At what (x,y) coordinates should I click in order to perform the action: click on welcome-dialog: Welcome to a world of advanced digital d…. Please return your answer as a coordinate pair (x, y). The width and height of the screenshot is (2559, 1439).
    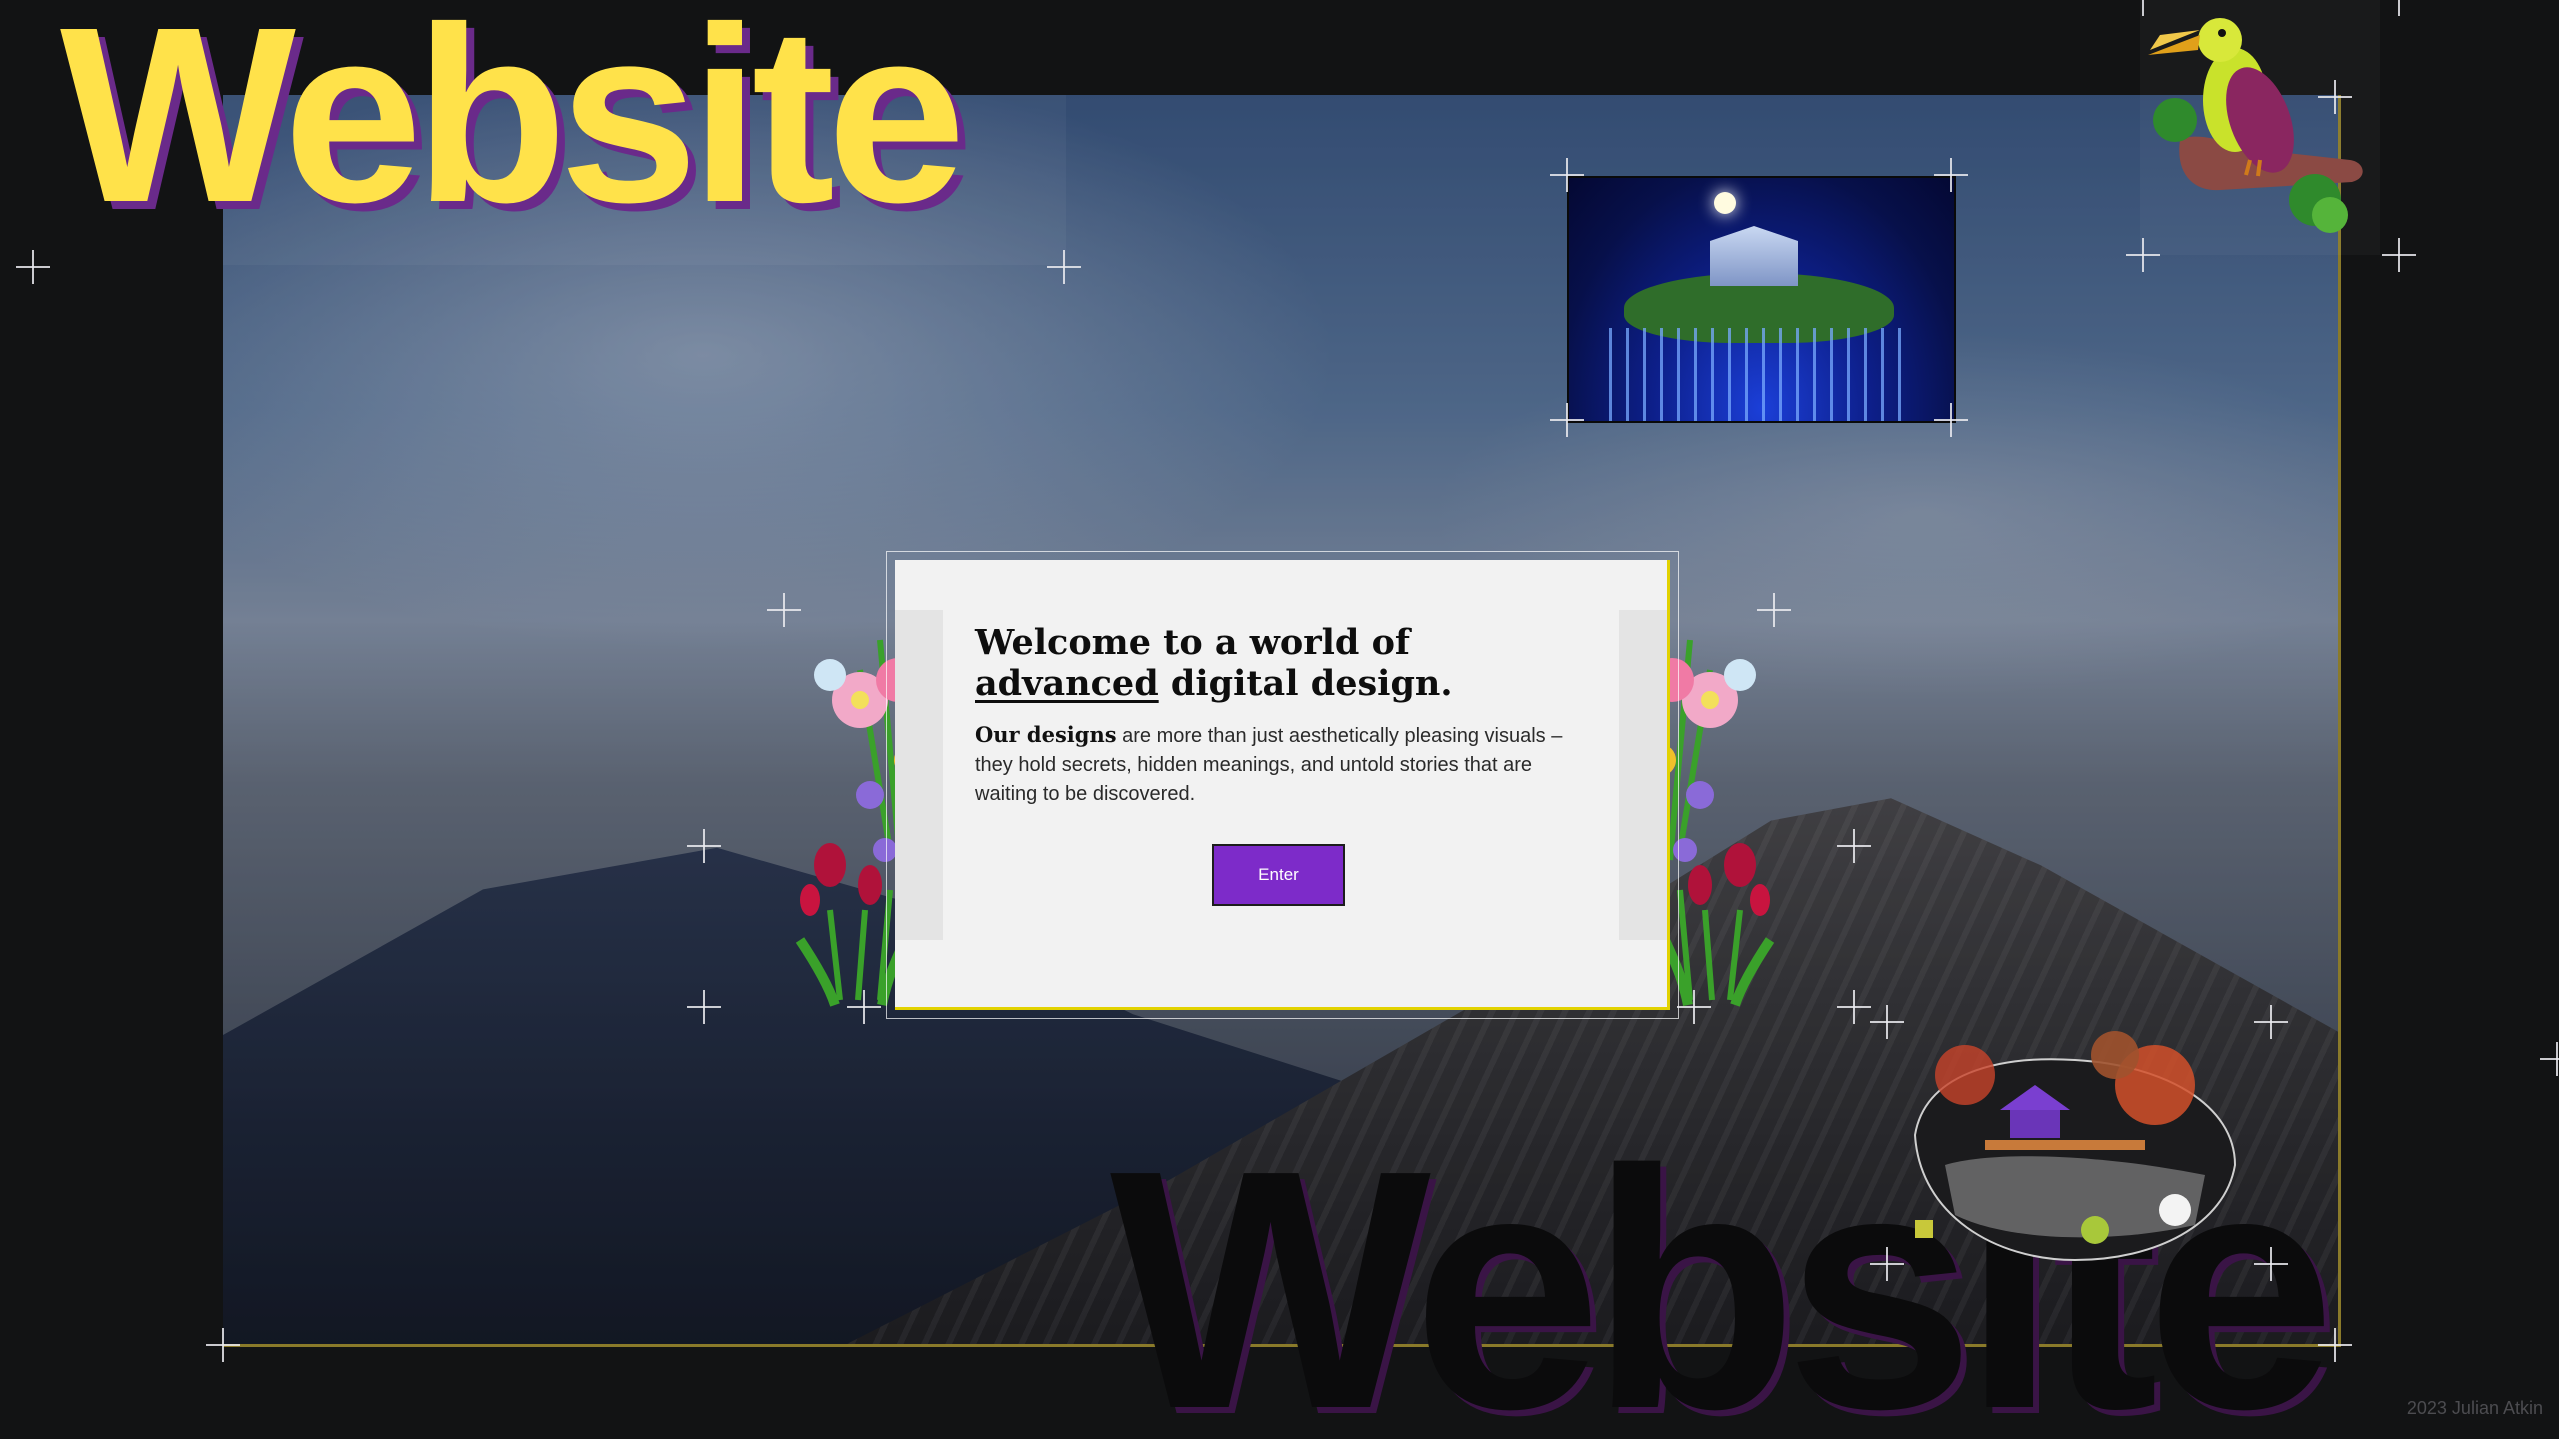
    Looking at the image, I should click on (1282, 785).